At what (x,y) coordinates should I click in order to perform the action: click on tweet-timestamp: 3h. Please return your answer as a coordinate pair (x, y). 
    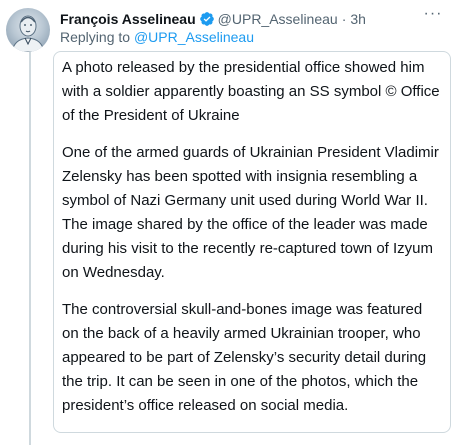
    Looking at the image, I should click on (358, 19).